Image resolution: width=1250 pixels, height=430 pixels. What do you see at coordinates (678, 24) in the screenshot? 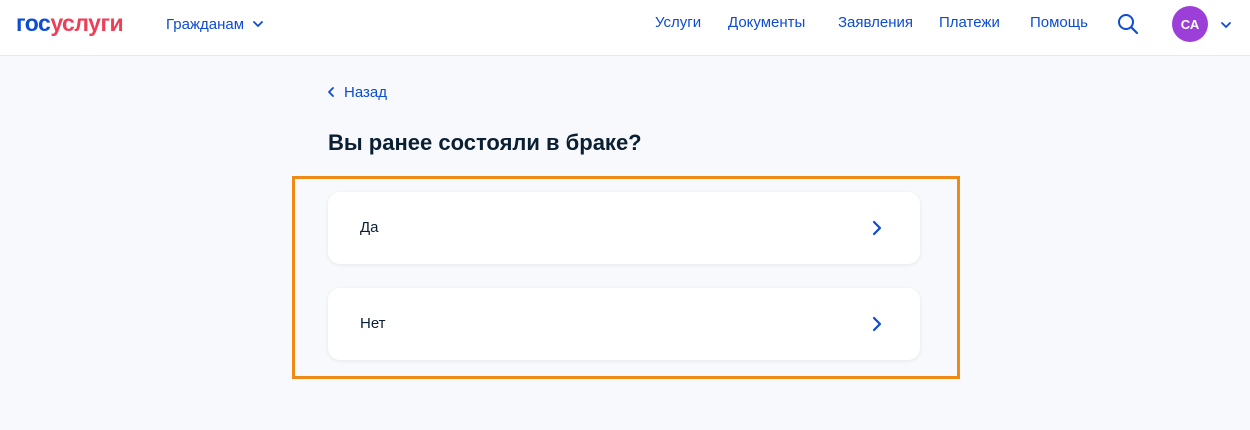
I see `nav-link-services: Услуги` at bounding box center [678, 24].